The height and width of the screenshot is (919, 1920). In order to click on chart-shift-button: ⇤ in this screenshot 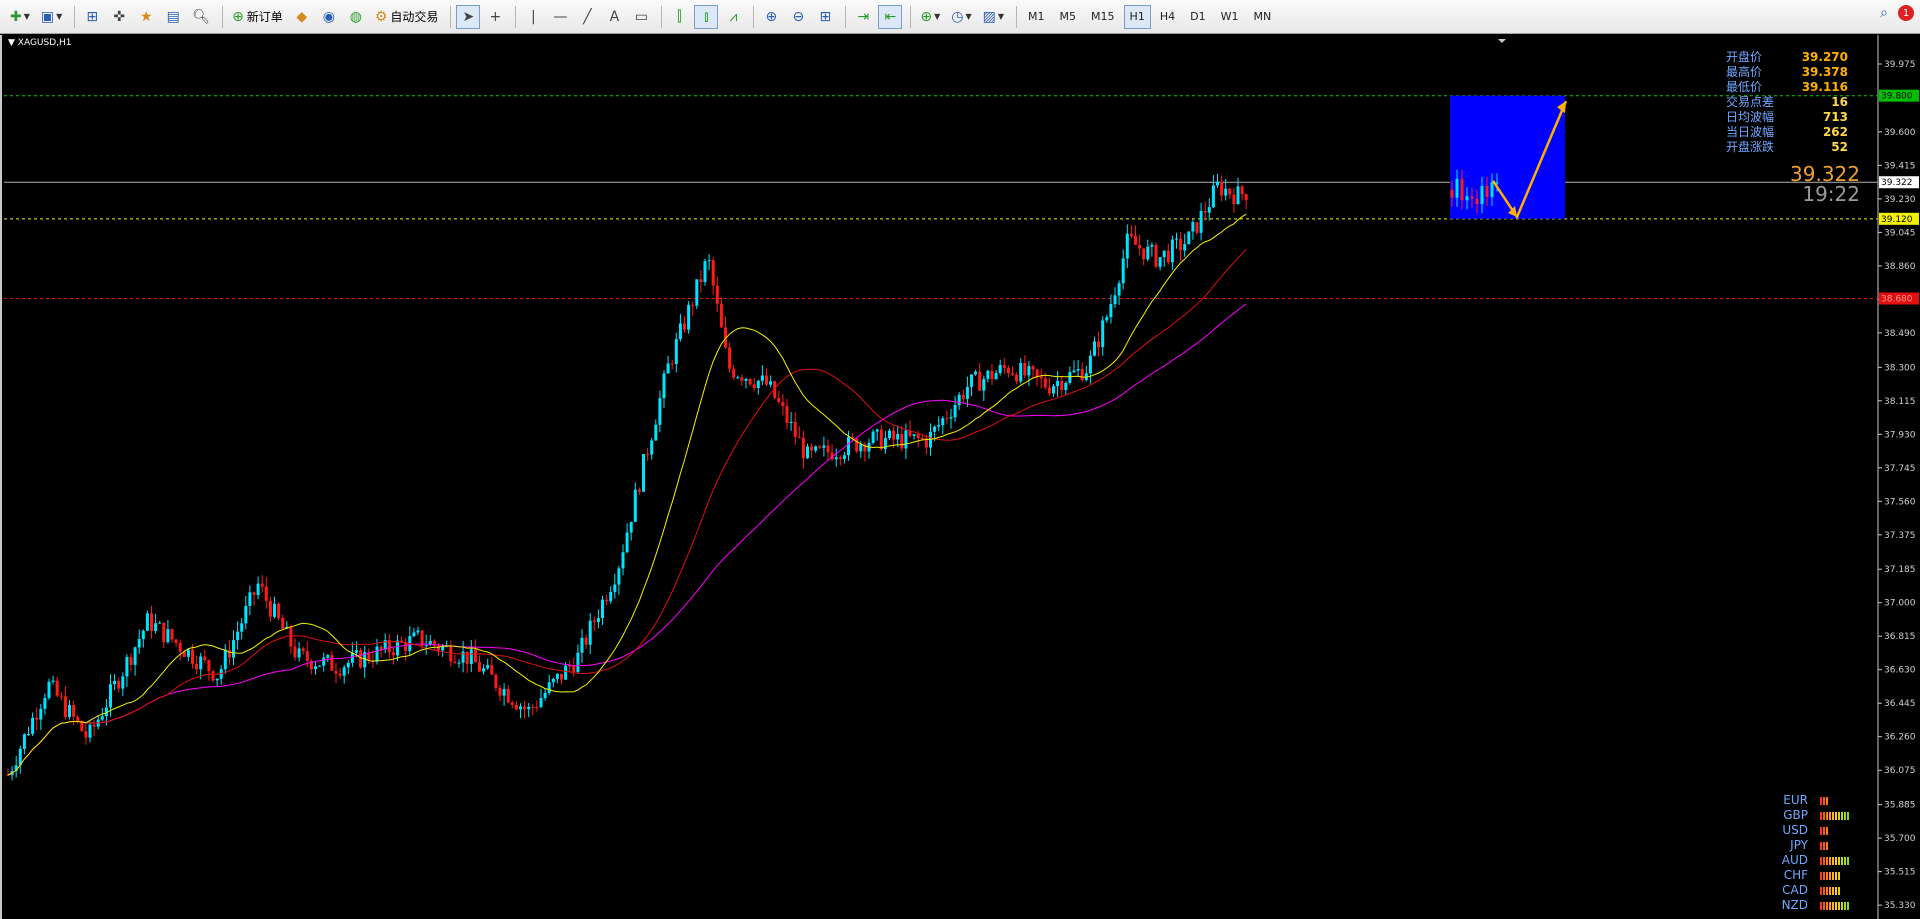, I will do `click(890, 16)`.